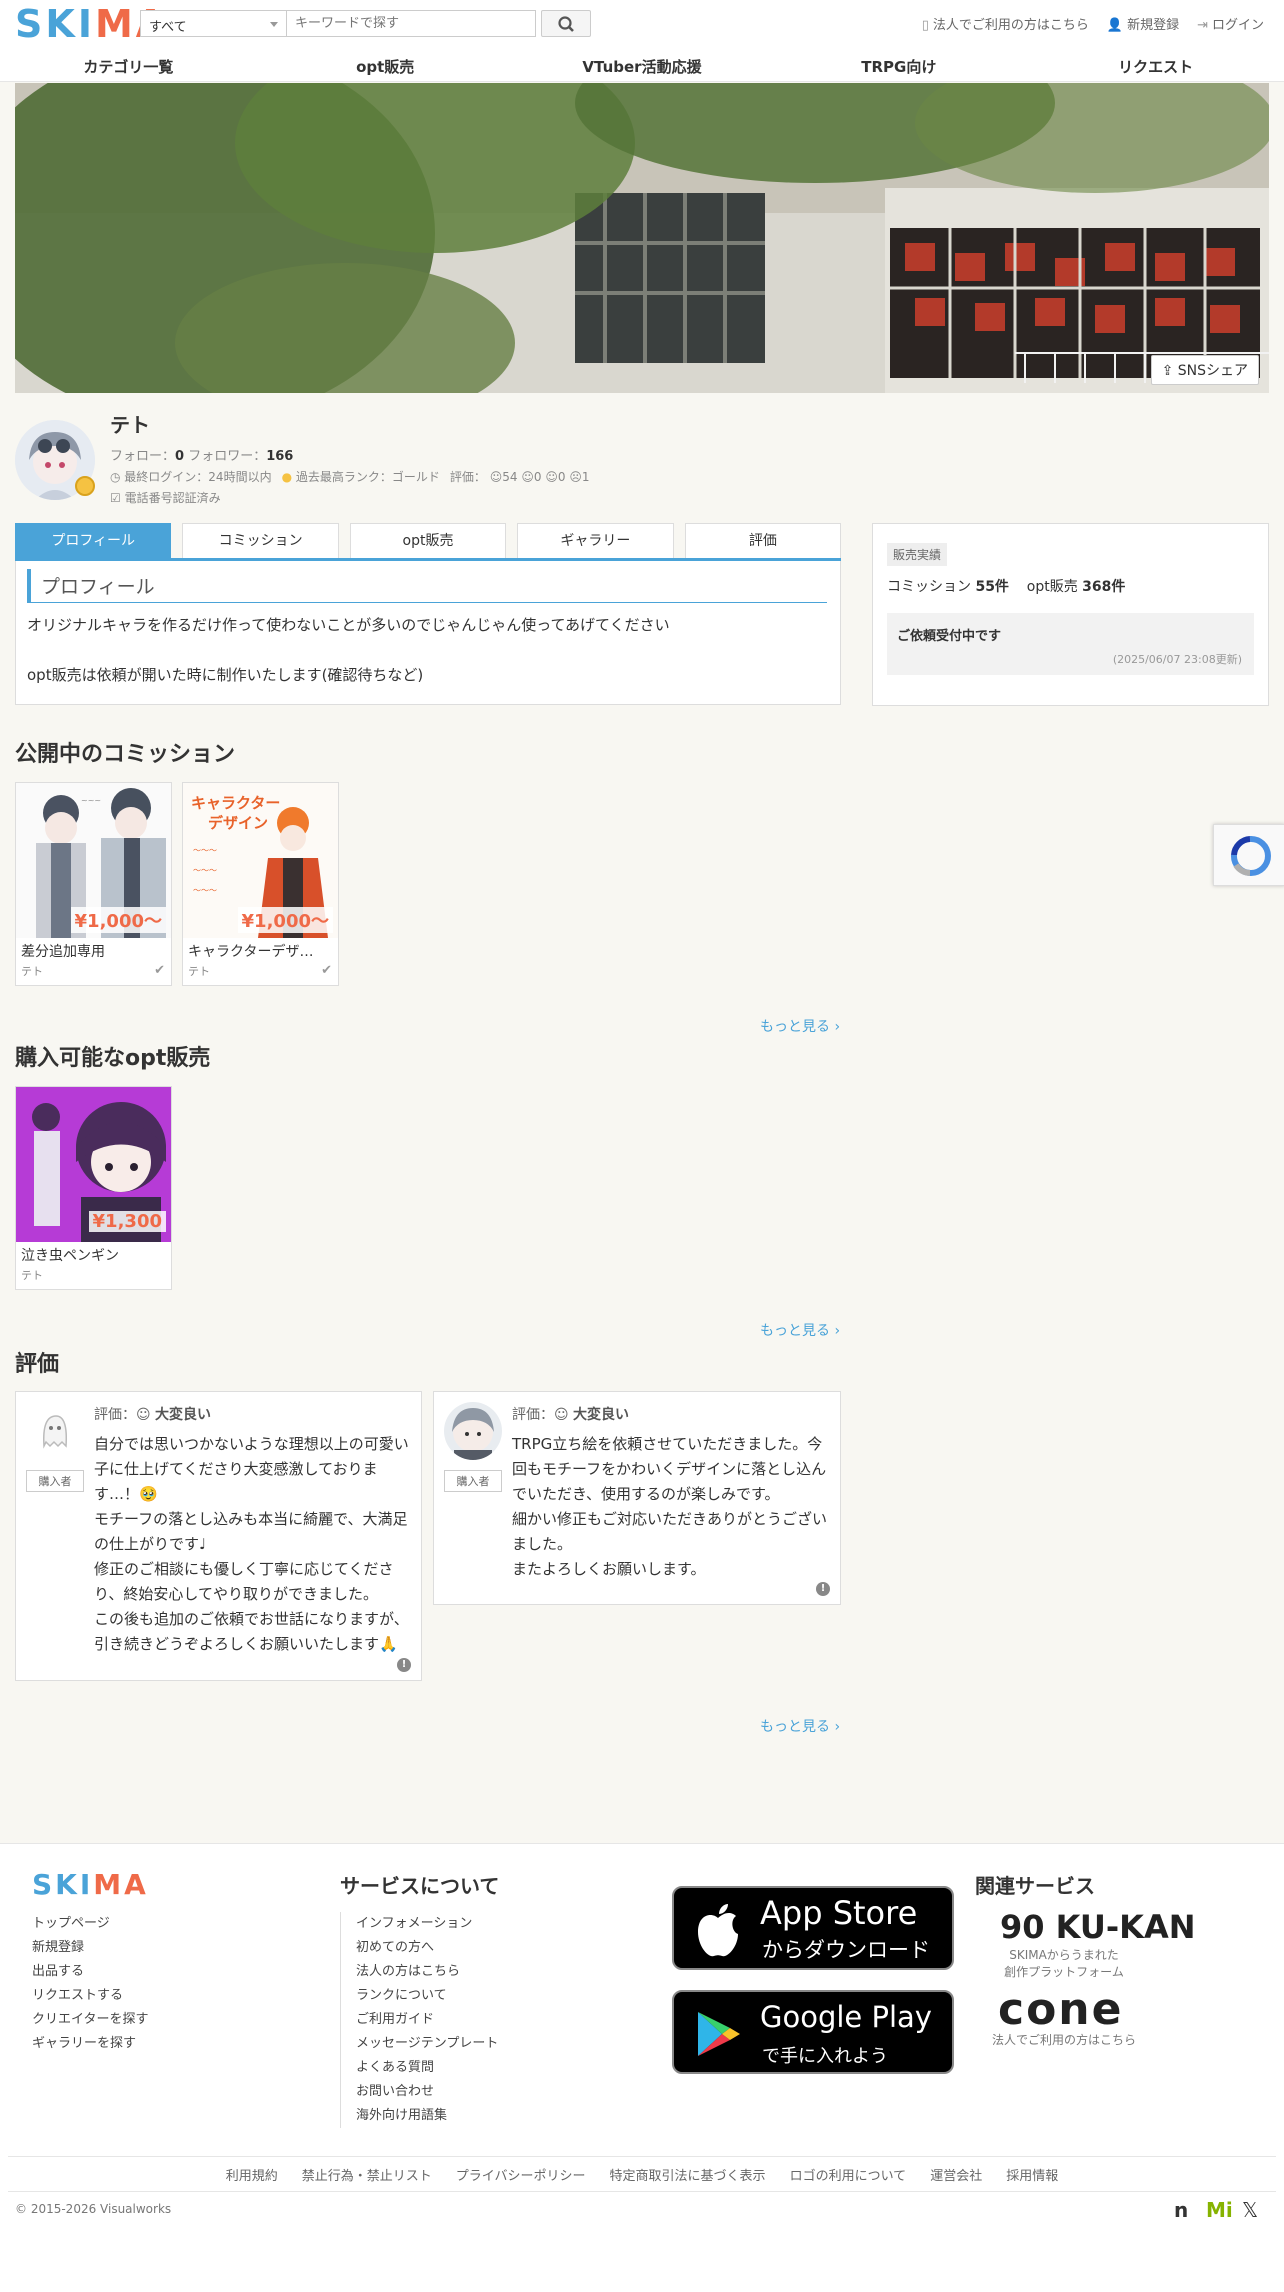 Image resolution: width=1284 pixels, height=2292 pixels. What do you see at coordinates (125, 754) in the screenshot?
I see `commissions-title: 公開中のコミッション` at bounding box center [125, 754].